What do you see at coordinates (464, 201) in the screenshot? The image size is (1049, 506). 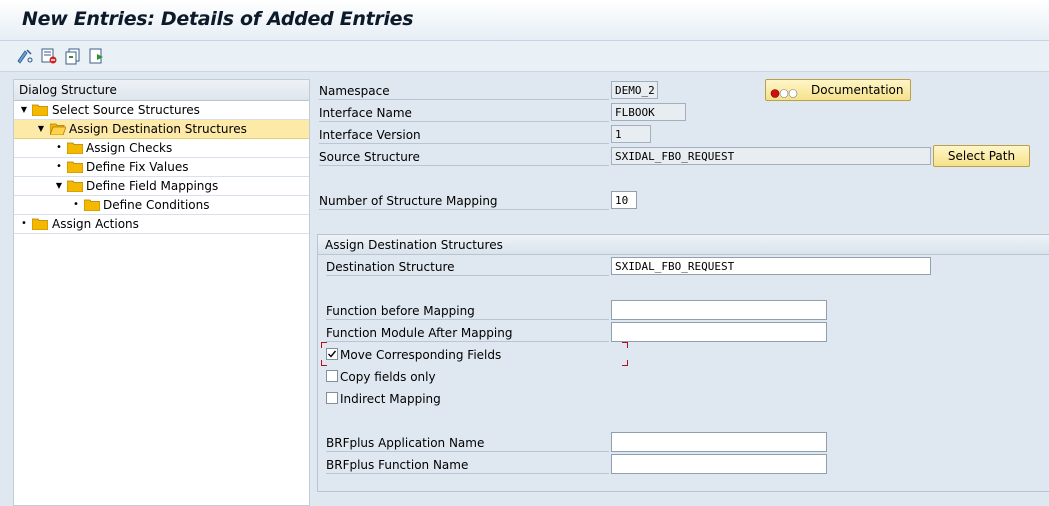 I see `number-of-mapping-label: Number of Structure Mapping` at bounding box center [464, 201].